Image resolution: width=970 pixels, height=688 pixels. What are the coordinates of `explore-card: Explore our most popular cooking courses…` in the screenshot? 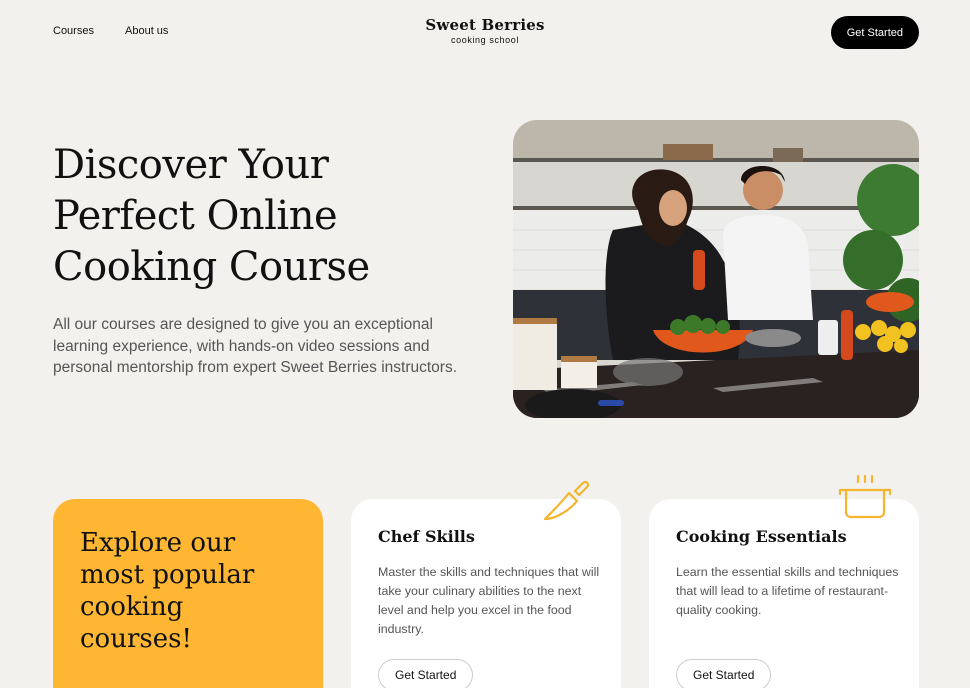 It's located at (188, 593).